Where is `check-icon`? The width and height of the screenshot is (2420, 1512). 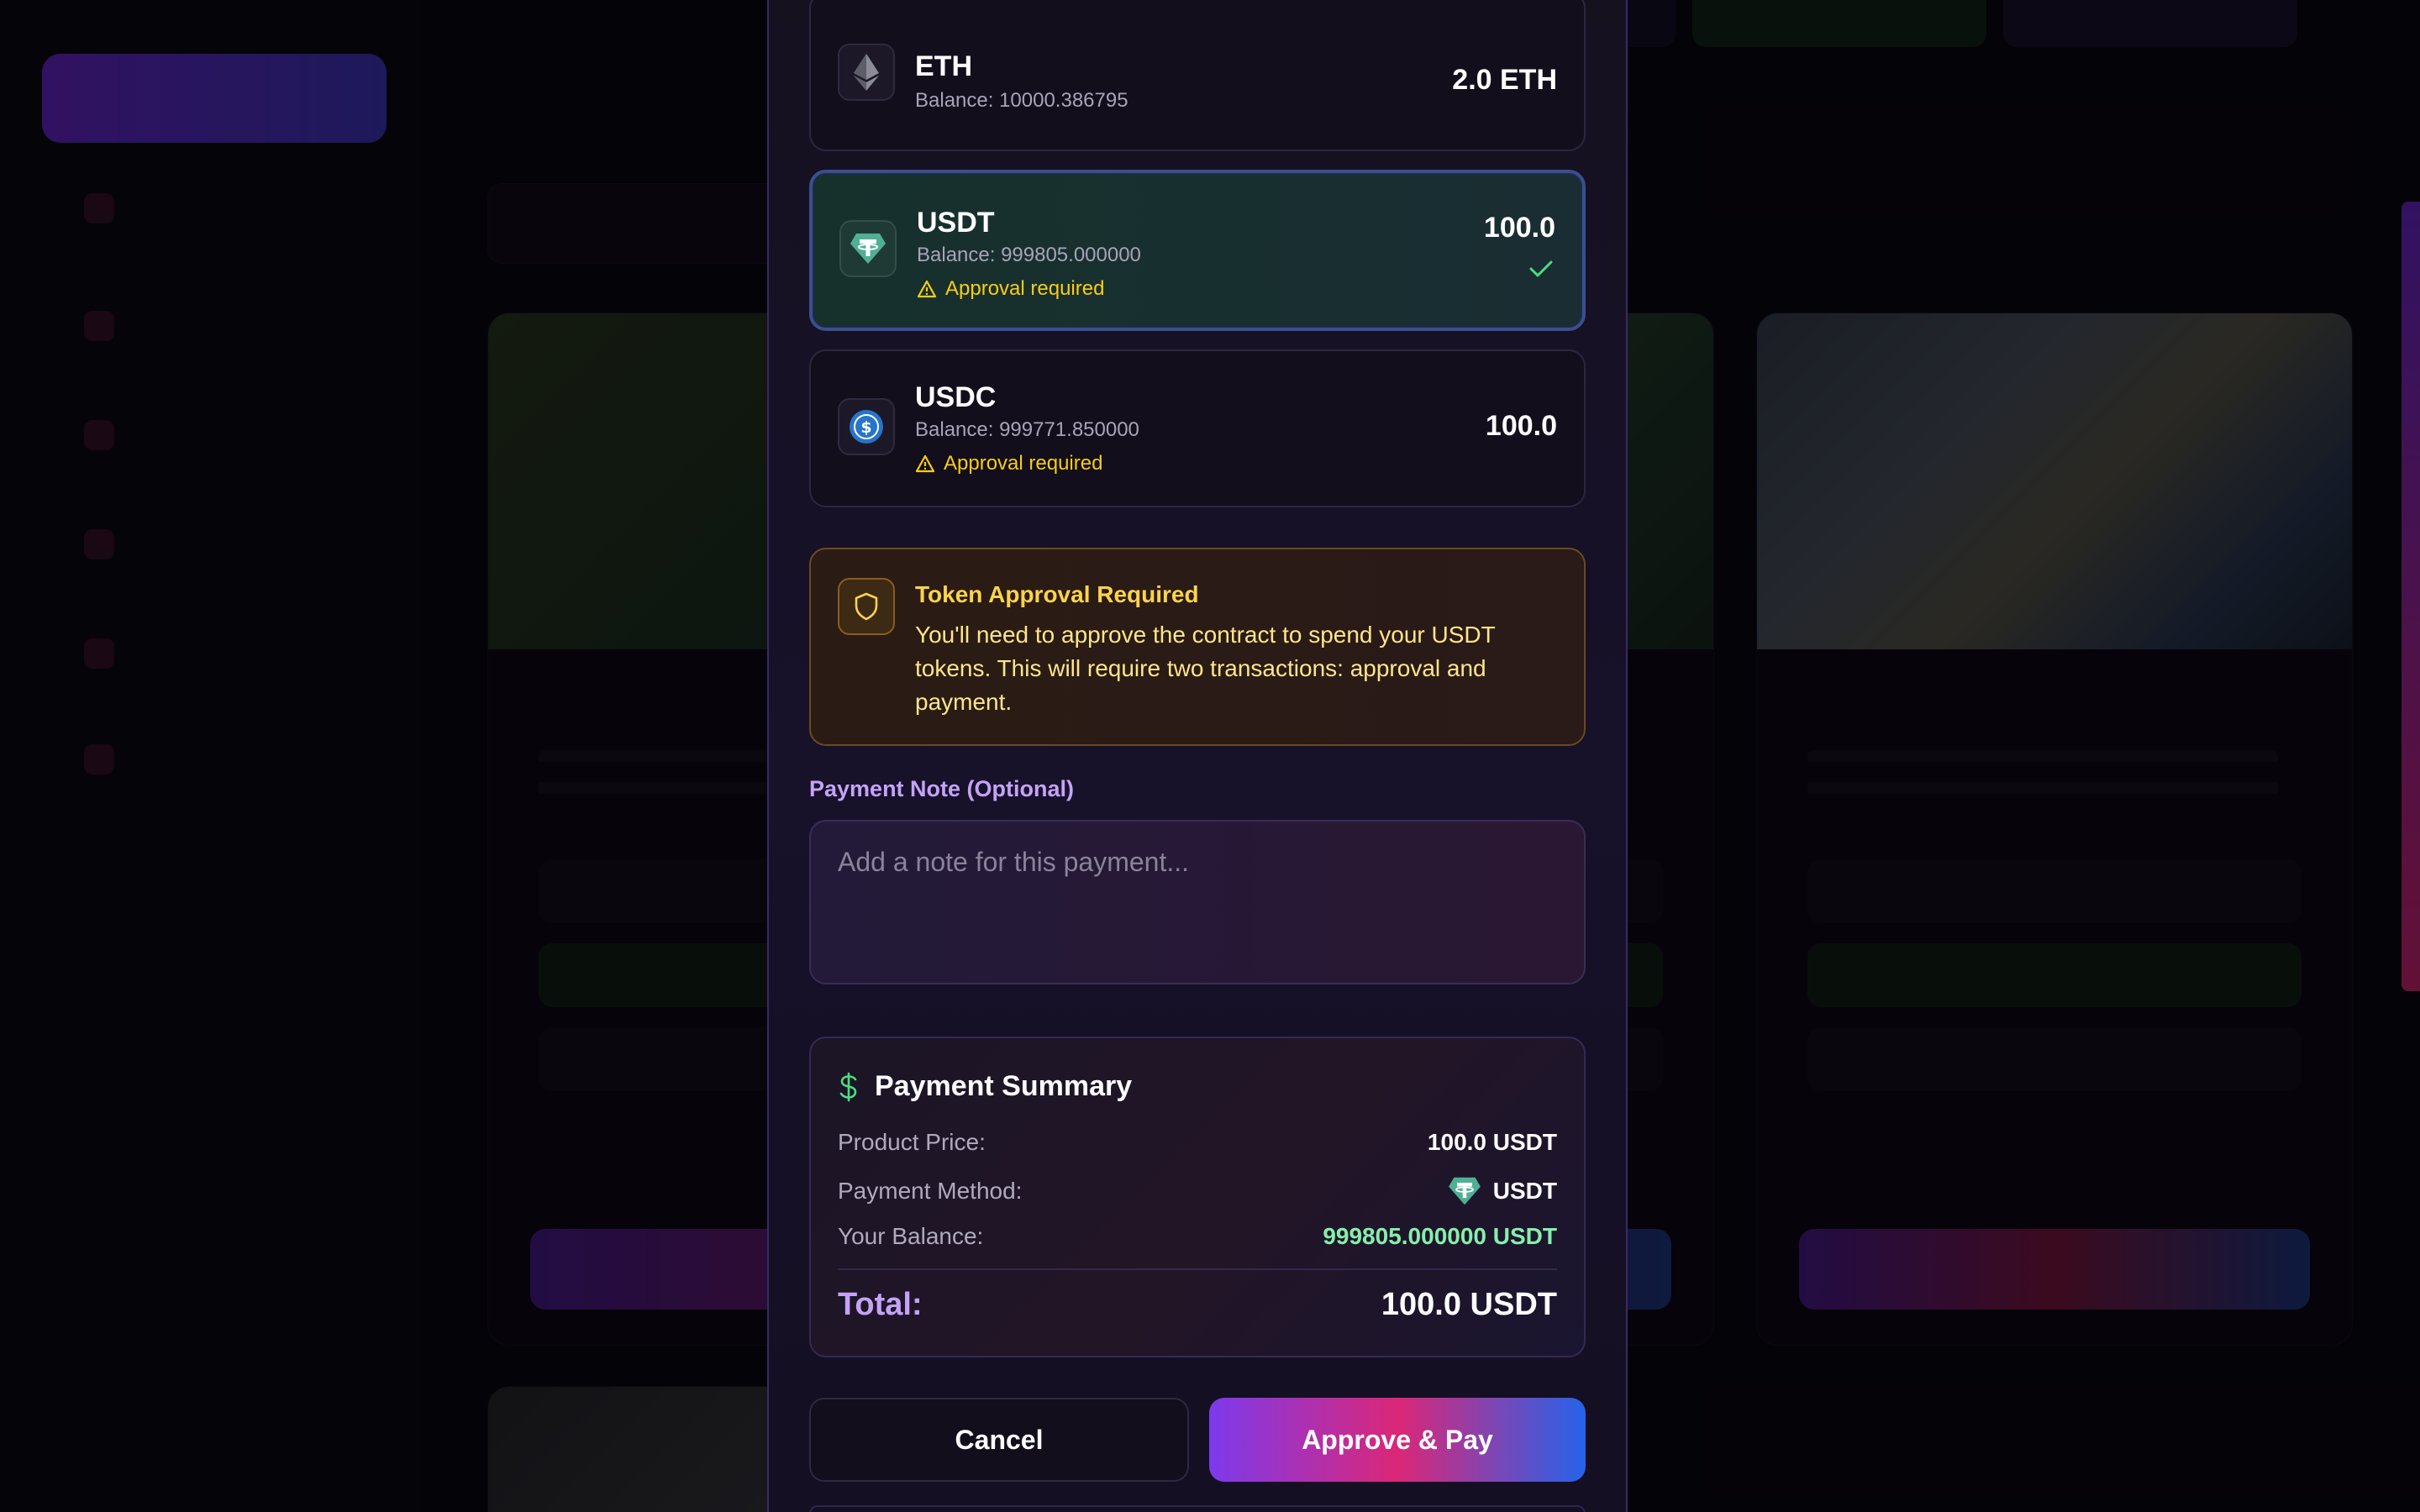 check-icon is located at coordinates (1541, 268).